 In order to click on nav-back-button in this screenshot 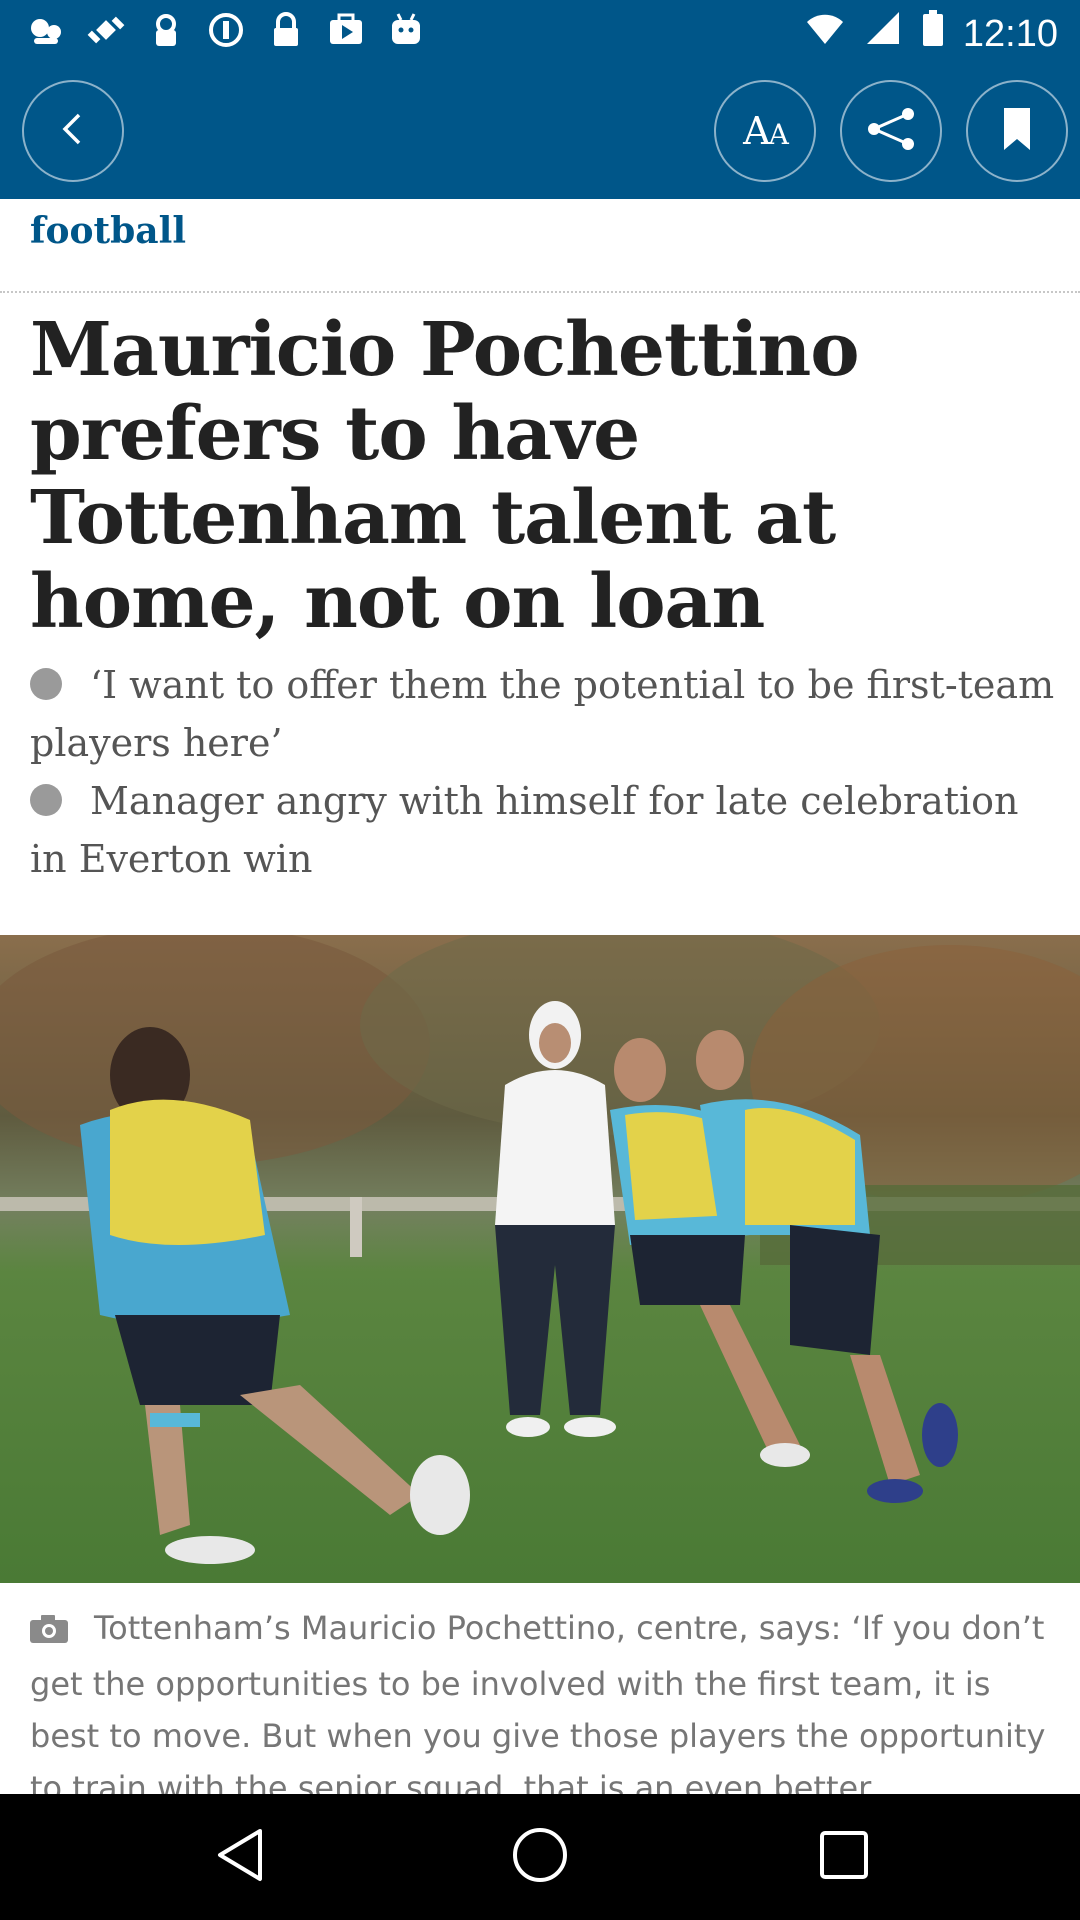, I will do `click(240, 1857)`.